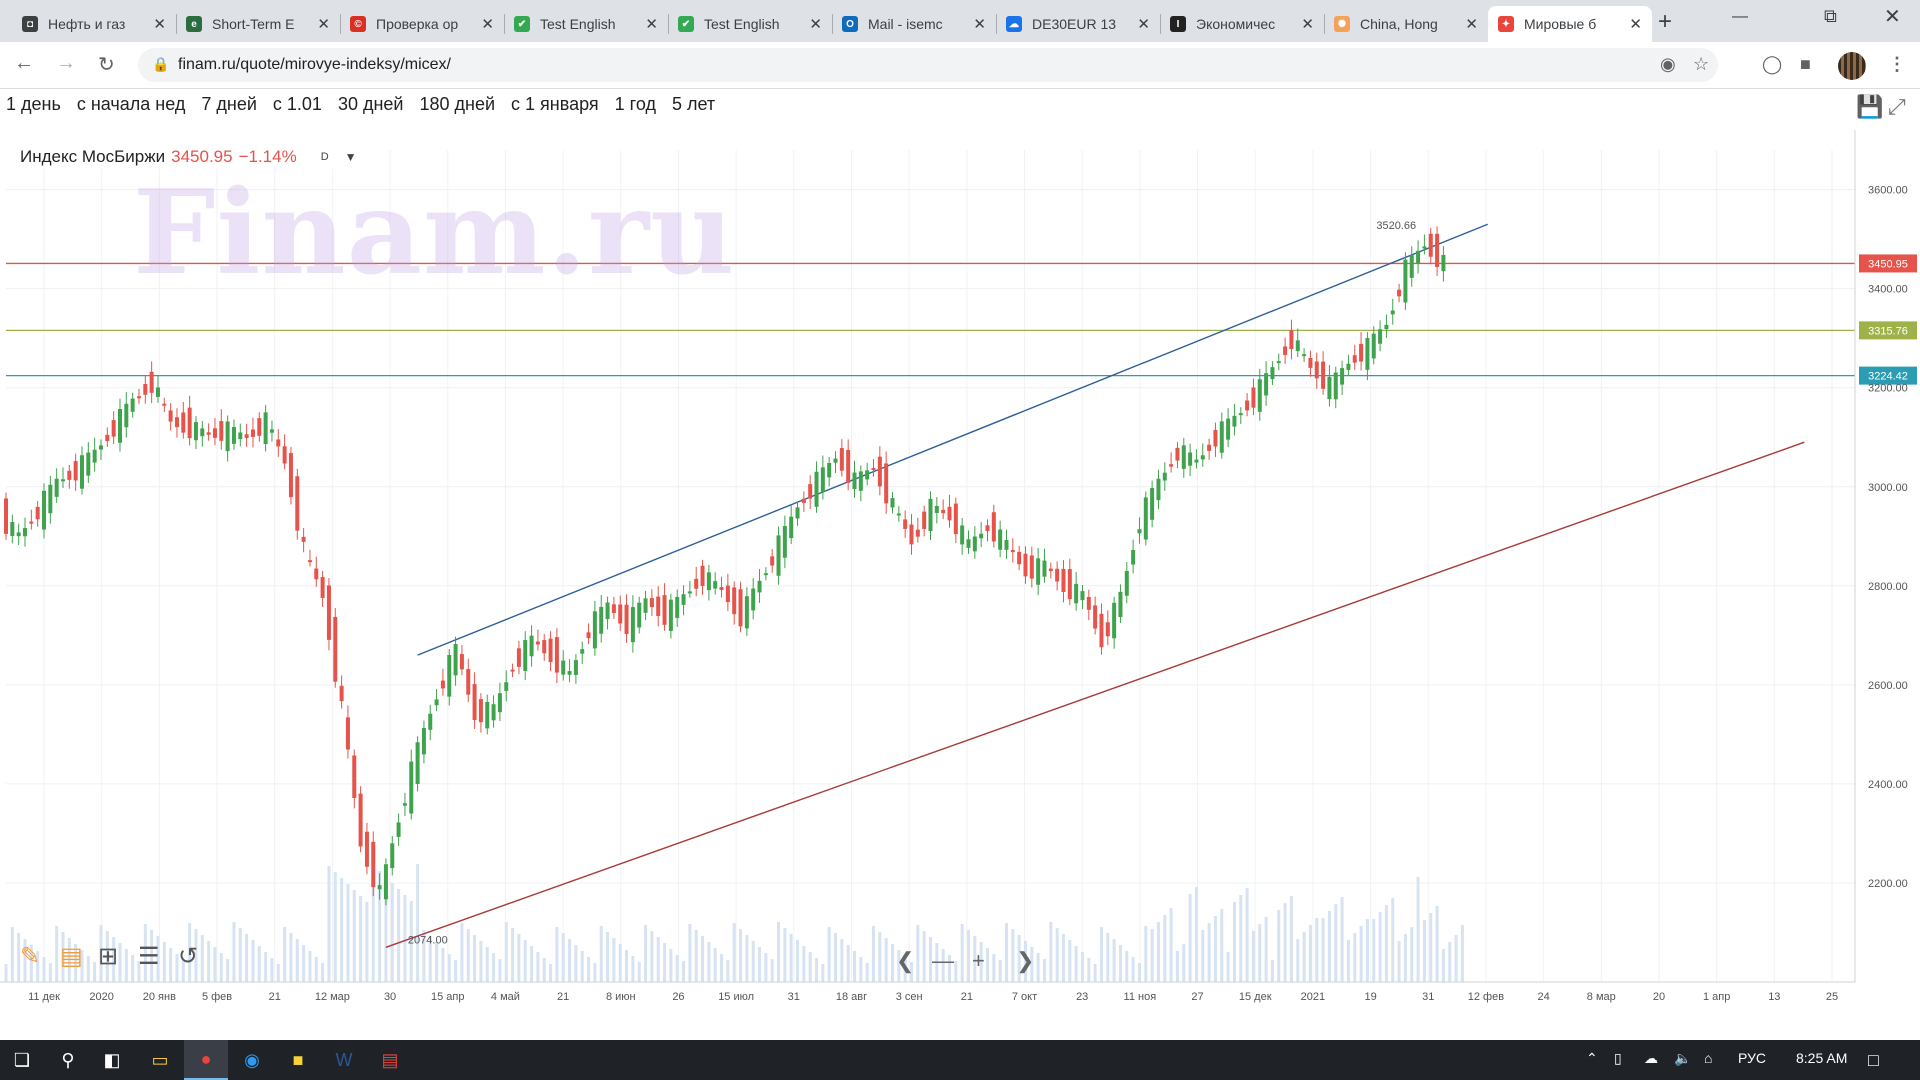 This screenshot has height=1080, width=1920. What do you see at coordinates (252, 1060) in the screenshot?
I see `edge-icon: ◉` at bounding box center [252, 1060].